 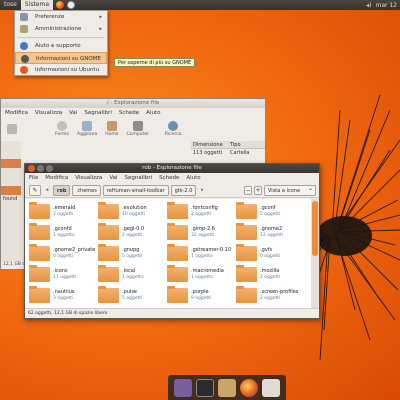 I want to click on folder-count: 2 oggetti, so click(x=63, y=214).